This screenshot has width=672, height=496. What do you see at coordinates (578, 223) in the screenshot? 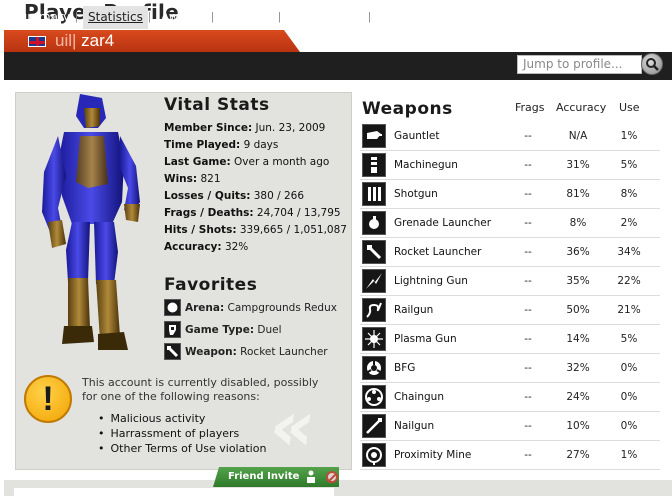
I see `weapon-accuracy: 8%` at bounding box center [578, 223].